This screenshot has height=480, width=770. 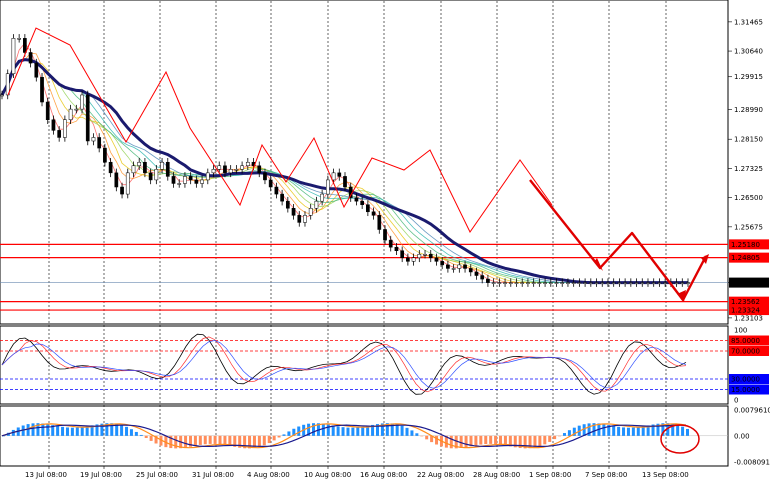 I want to click on level-tag-label: 1.25180, so click(x=745, y=245).